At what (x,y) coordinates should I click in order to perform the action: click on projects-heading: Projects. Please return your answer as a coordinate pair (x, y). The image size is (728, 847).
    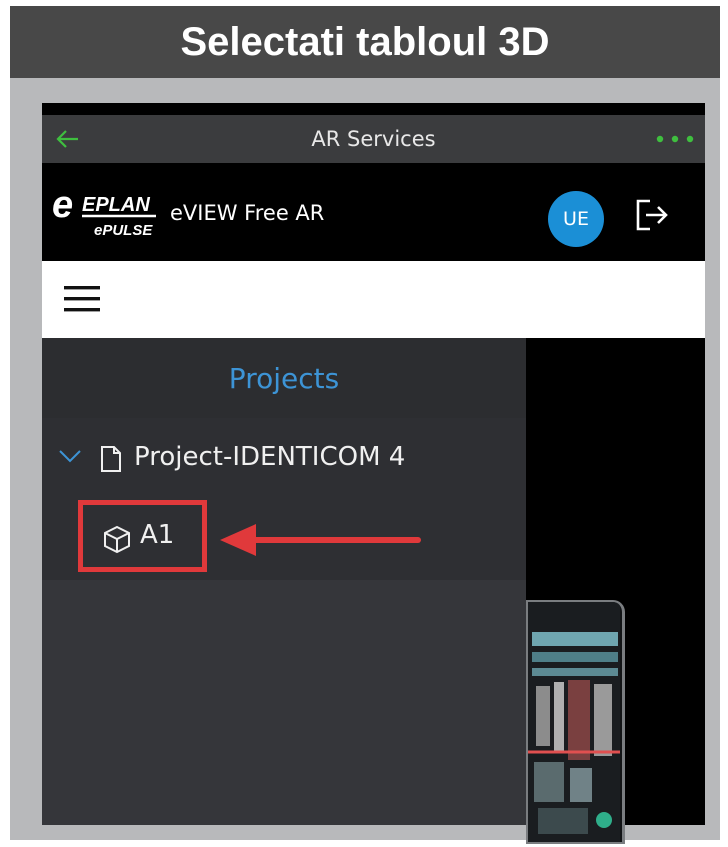
    Looking at the image, I should click on (284, 378).